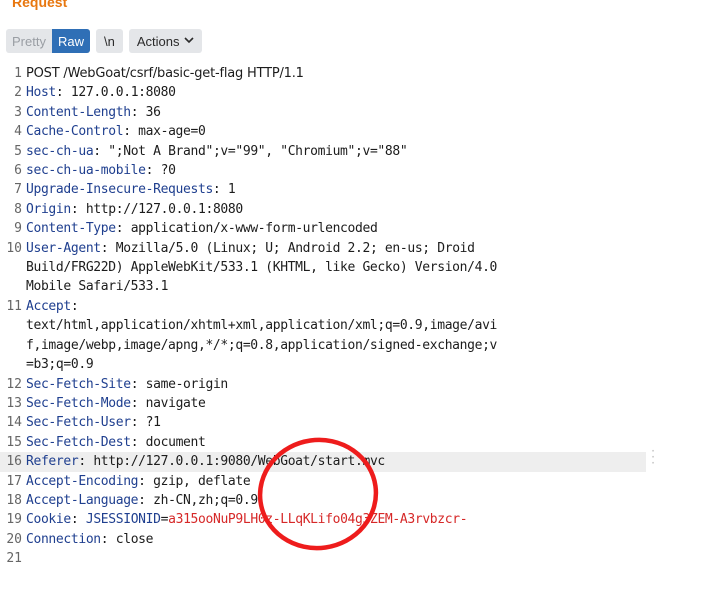  Describe the element at coordinates (14, 403) in the screenshot. I see `line-number: 13` at that location.